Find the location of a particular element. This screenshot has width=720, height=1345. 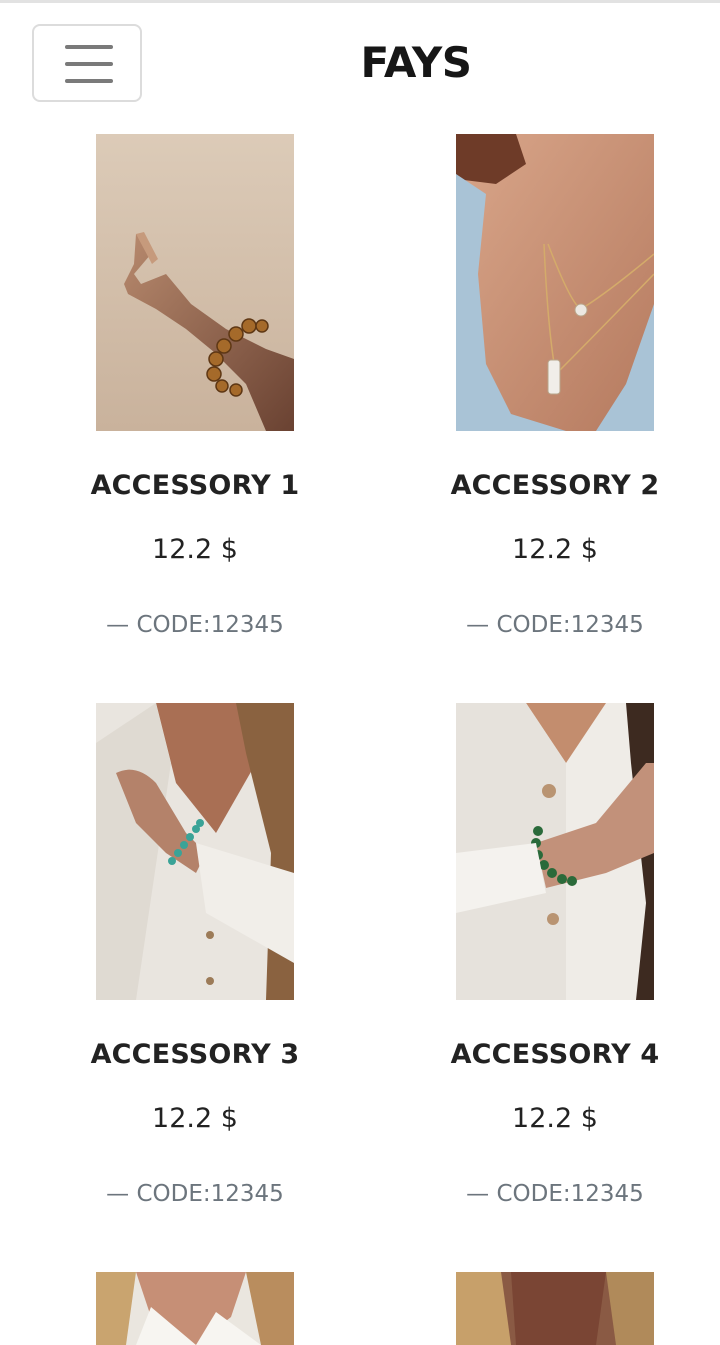

brand-logo-text: FAYS is located at coordinates (416, 63).